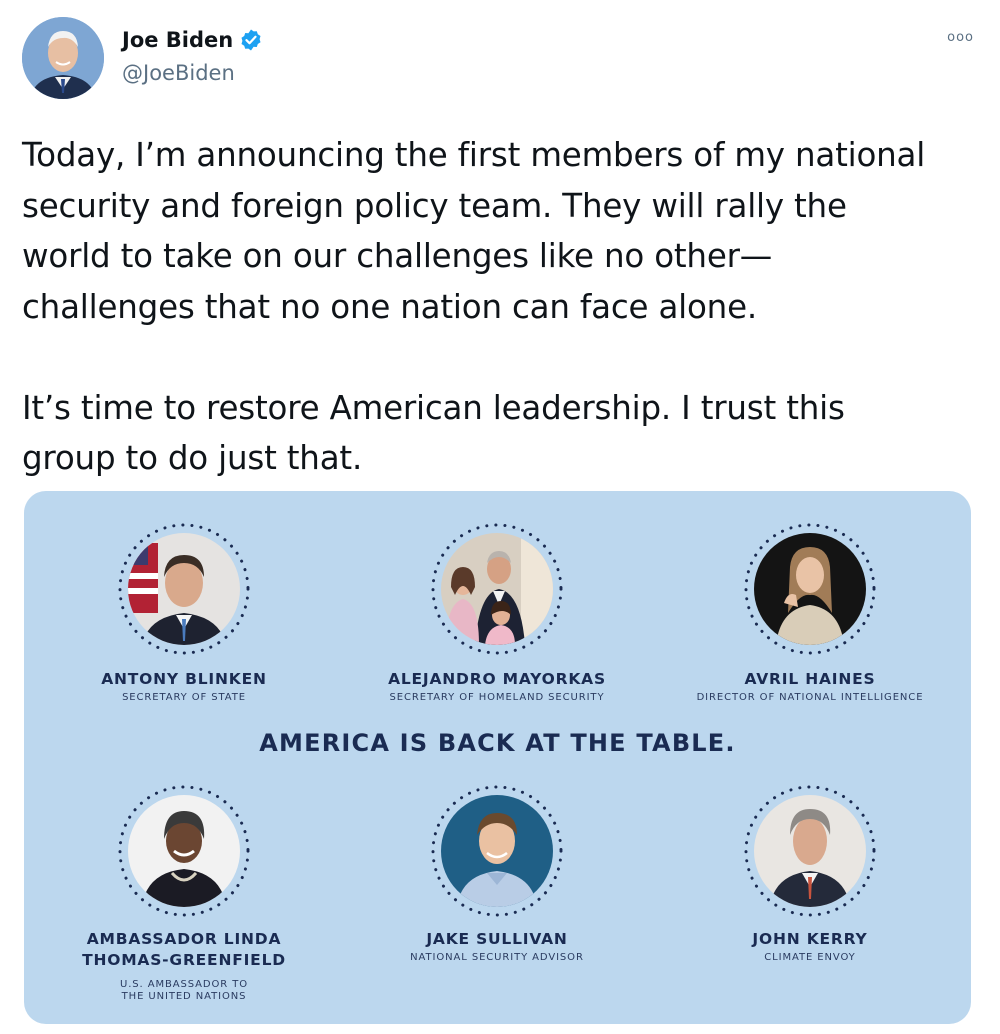 The image size is (1000, 1034). I want to click on portrait-haines, so click(810, 589).